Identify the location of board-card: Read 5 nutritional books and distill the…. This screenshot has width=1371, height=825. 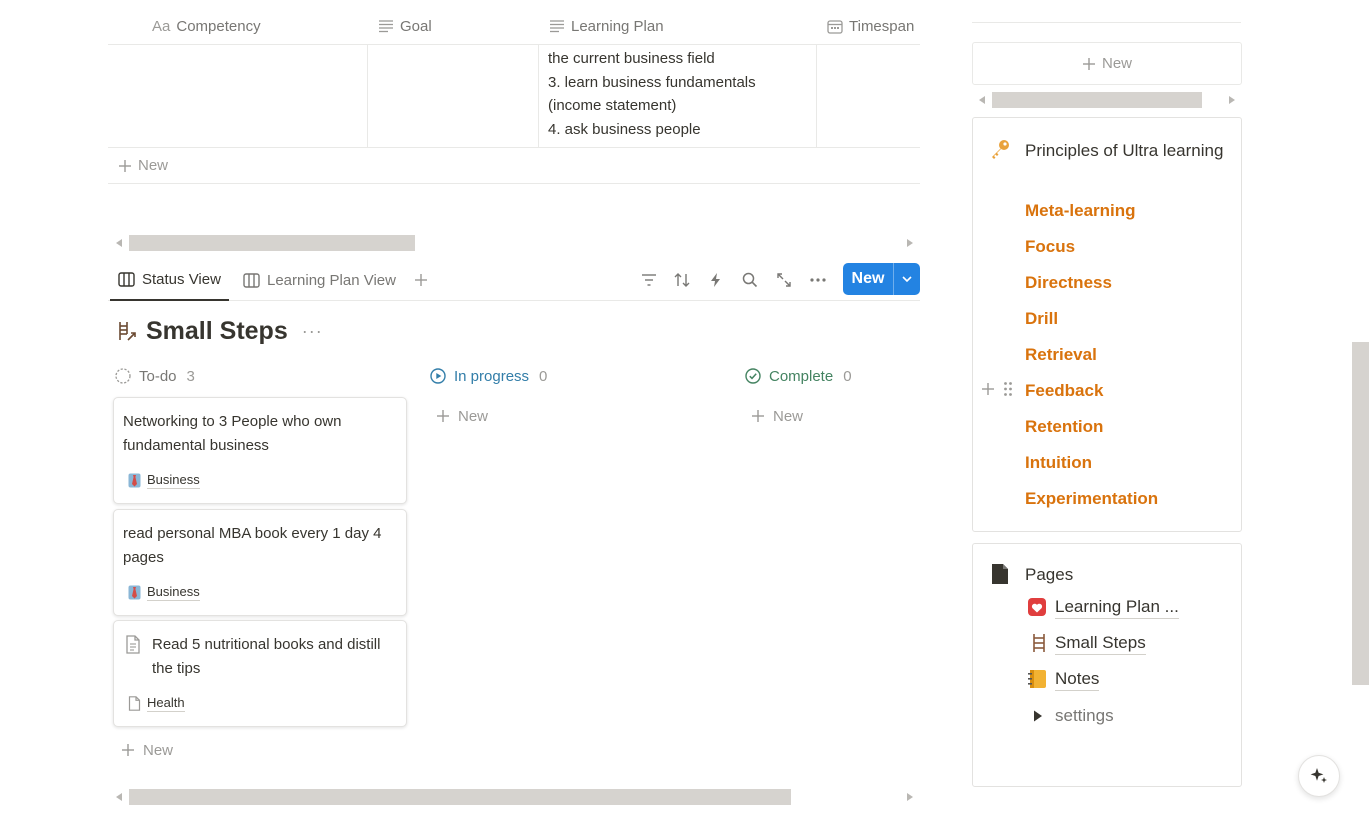
(260, 673).